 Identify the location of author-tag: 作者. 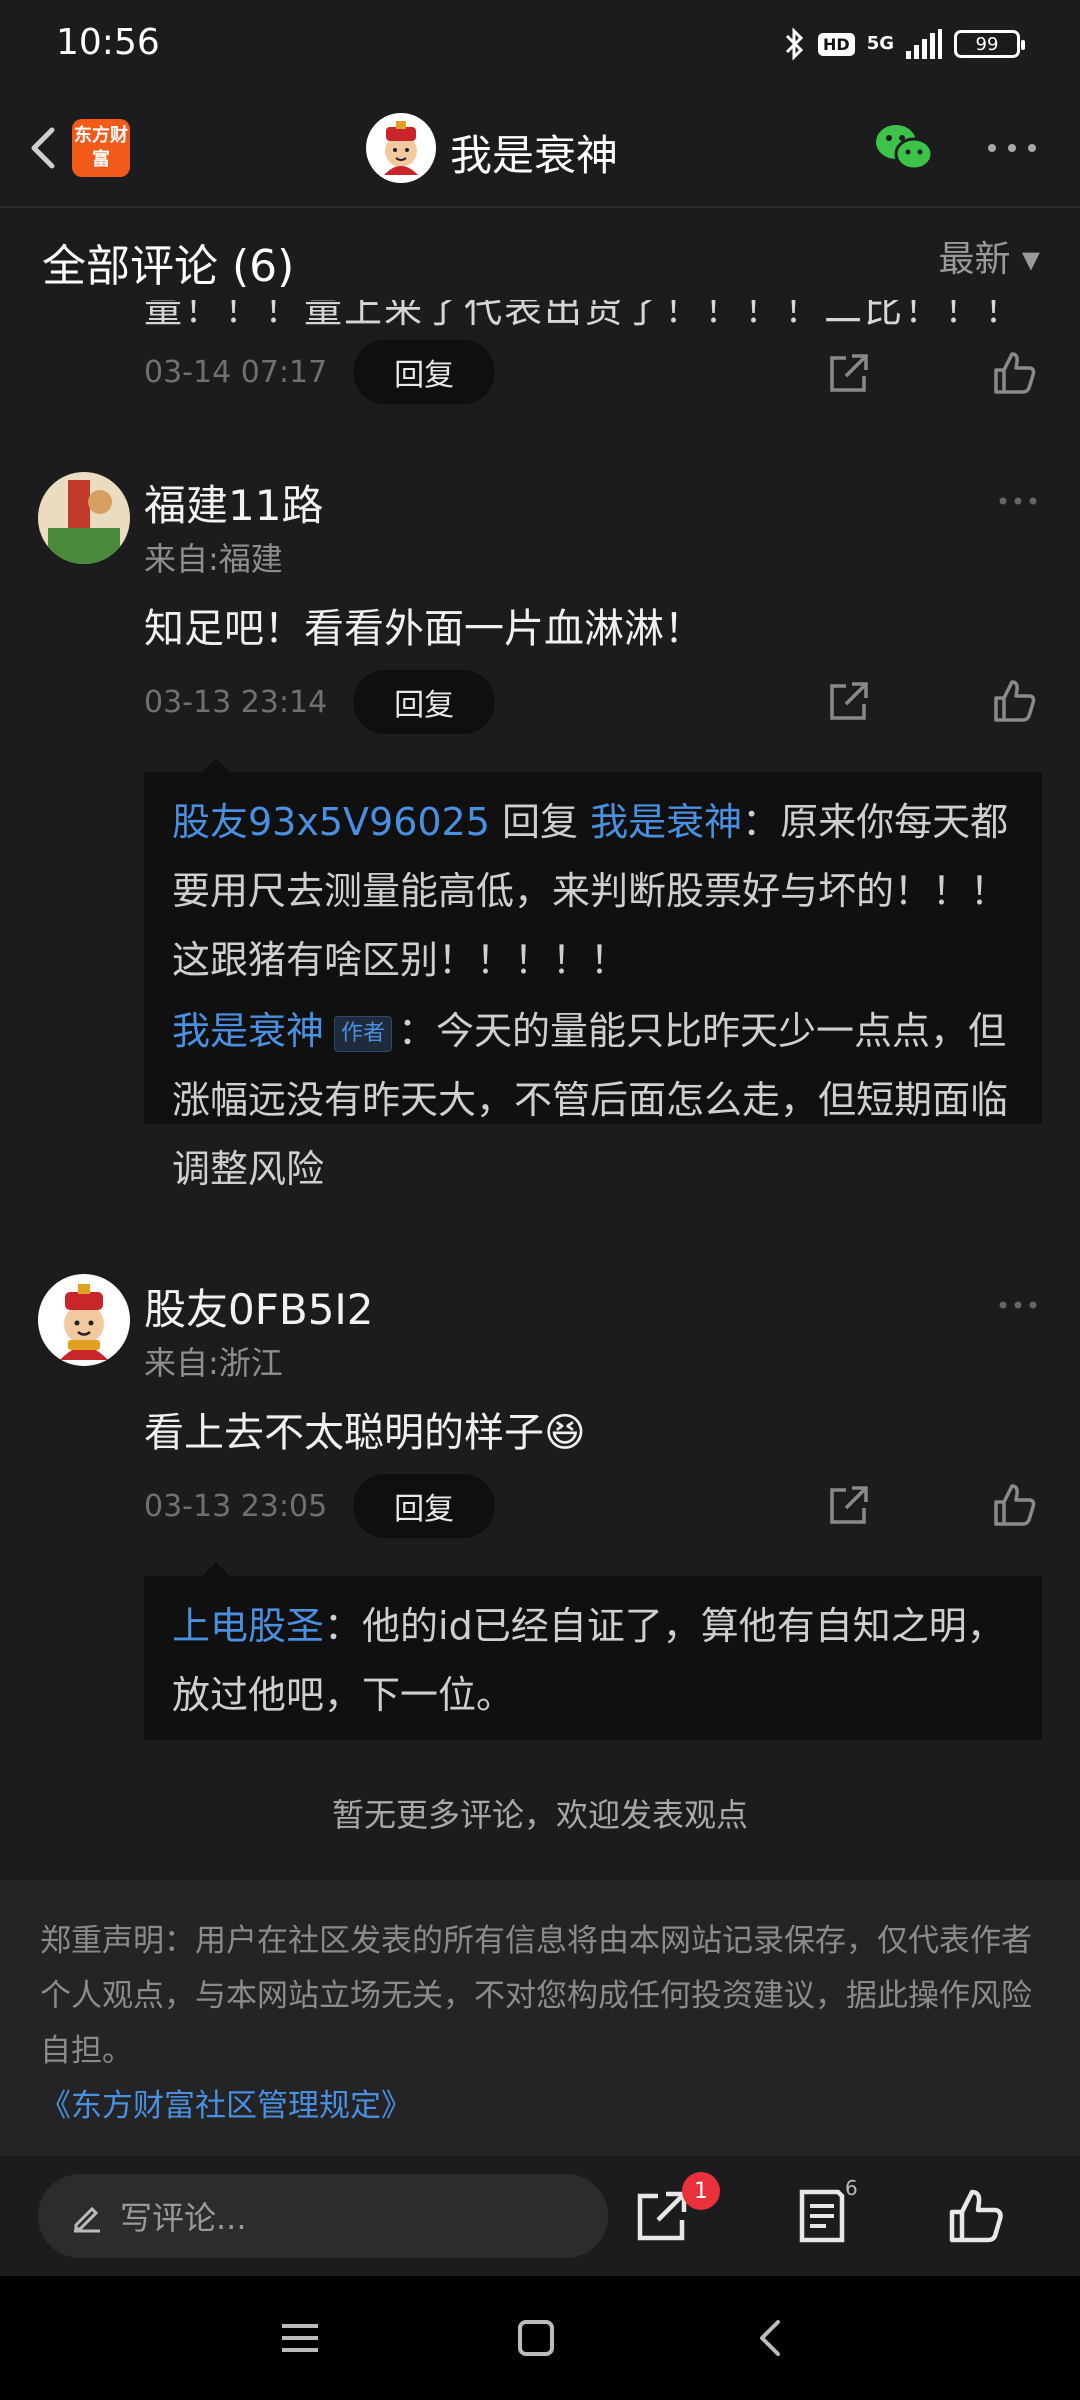
(363, 1033).